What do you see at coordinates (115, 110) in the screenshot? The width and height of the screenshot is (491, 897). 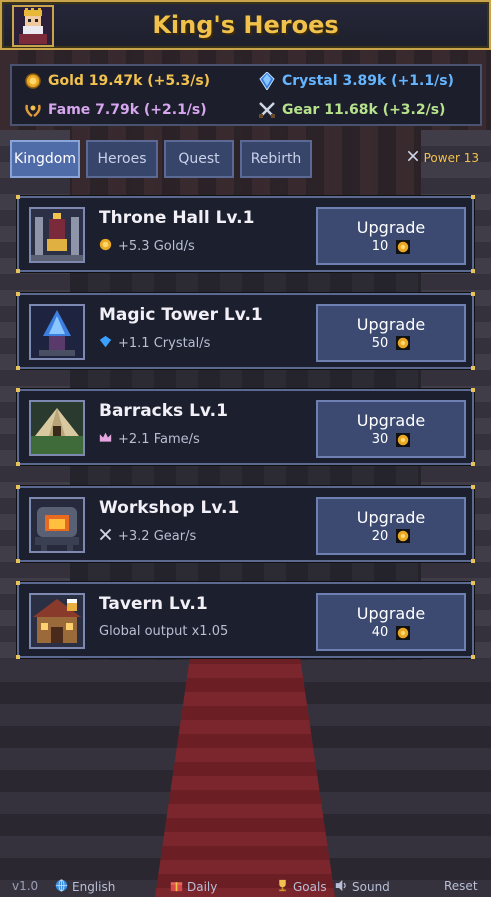 I see `fame-resource: Fame 7.79k (+2.1/s)` at bounding box center [115, 110].